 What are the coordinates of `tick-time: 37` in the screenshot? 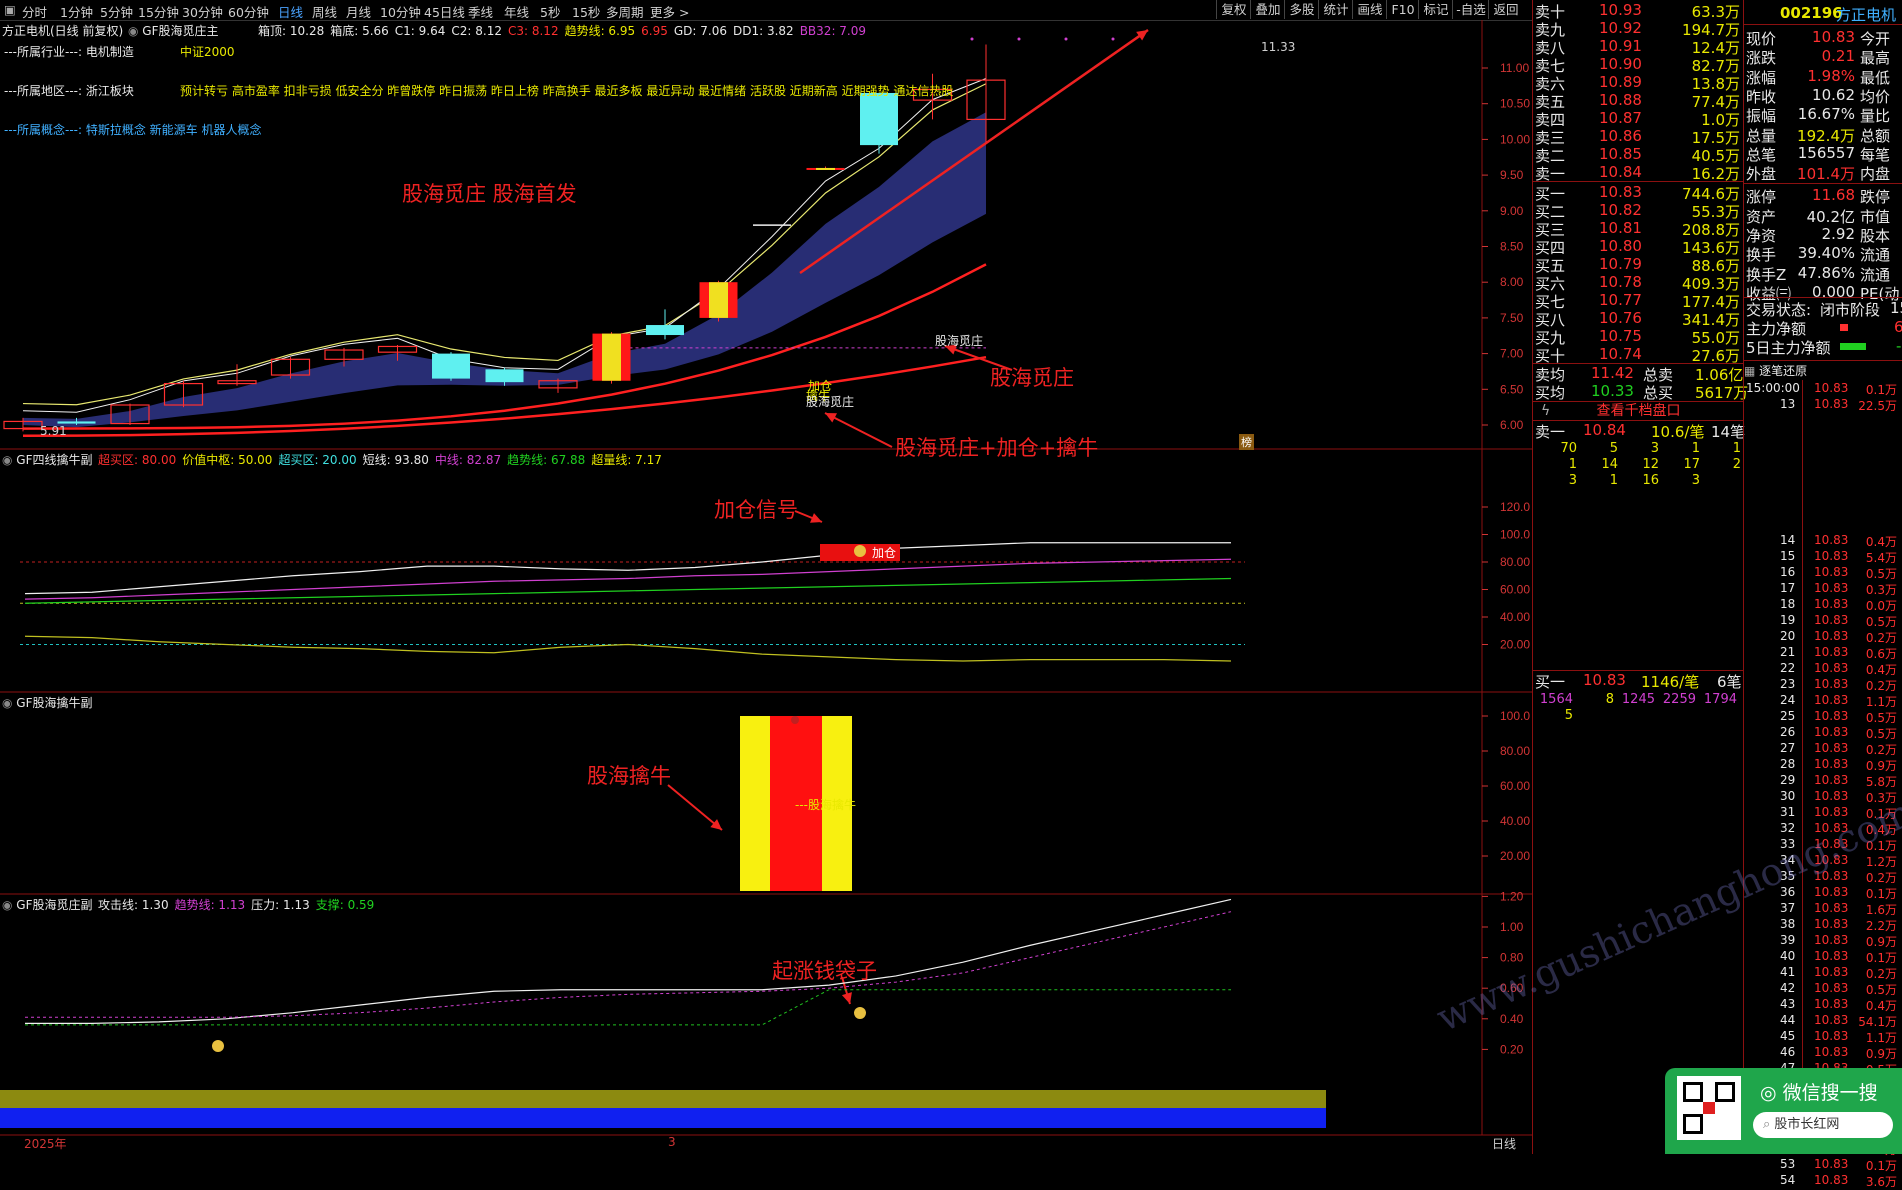 It's located at (1788, 908).